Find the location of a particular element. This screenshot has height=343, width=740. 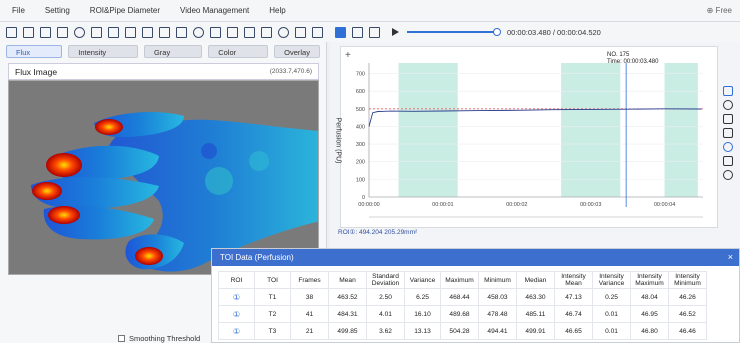

playback-slider is located at coordinates (454, 32).